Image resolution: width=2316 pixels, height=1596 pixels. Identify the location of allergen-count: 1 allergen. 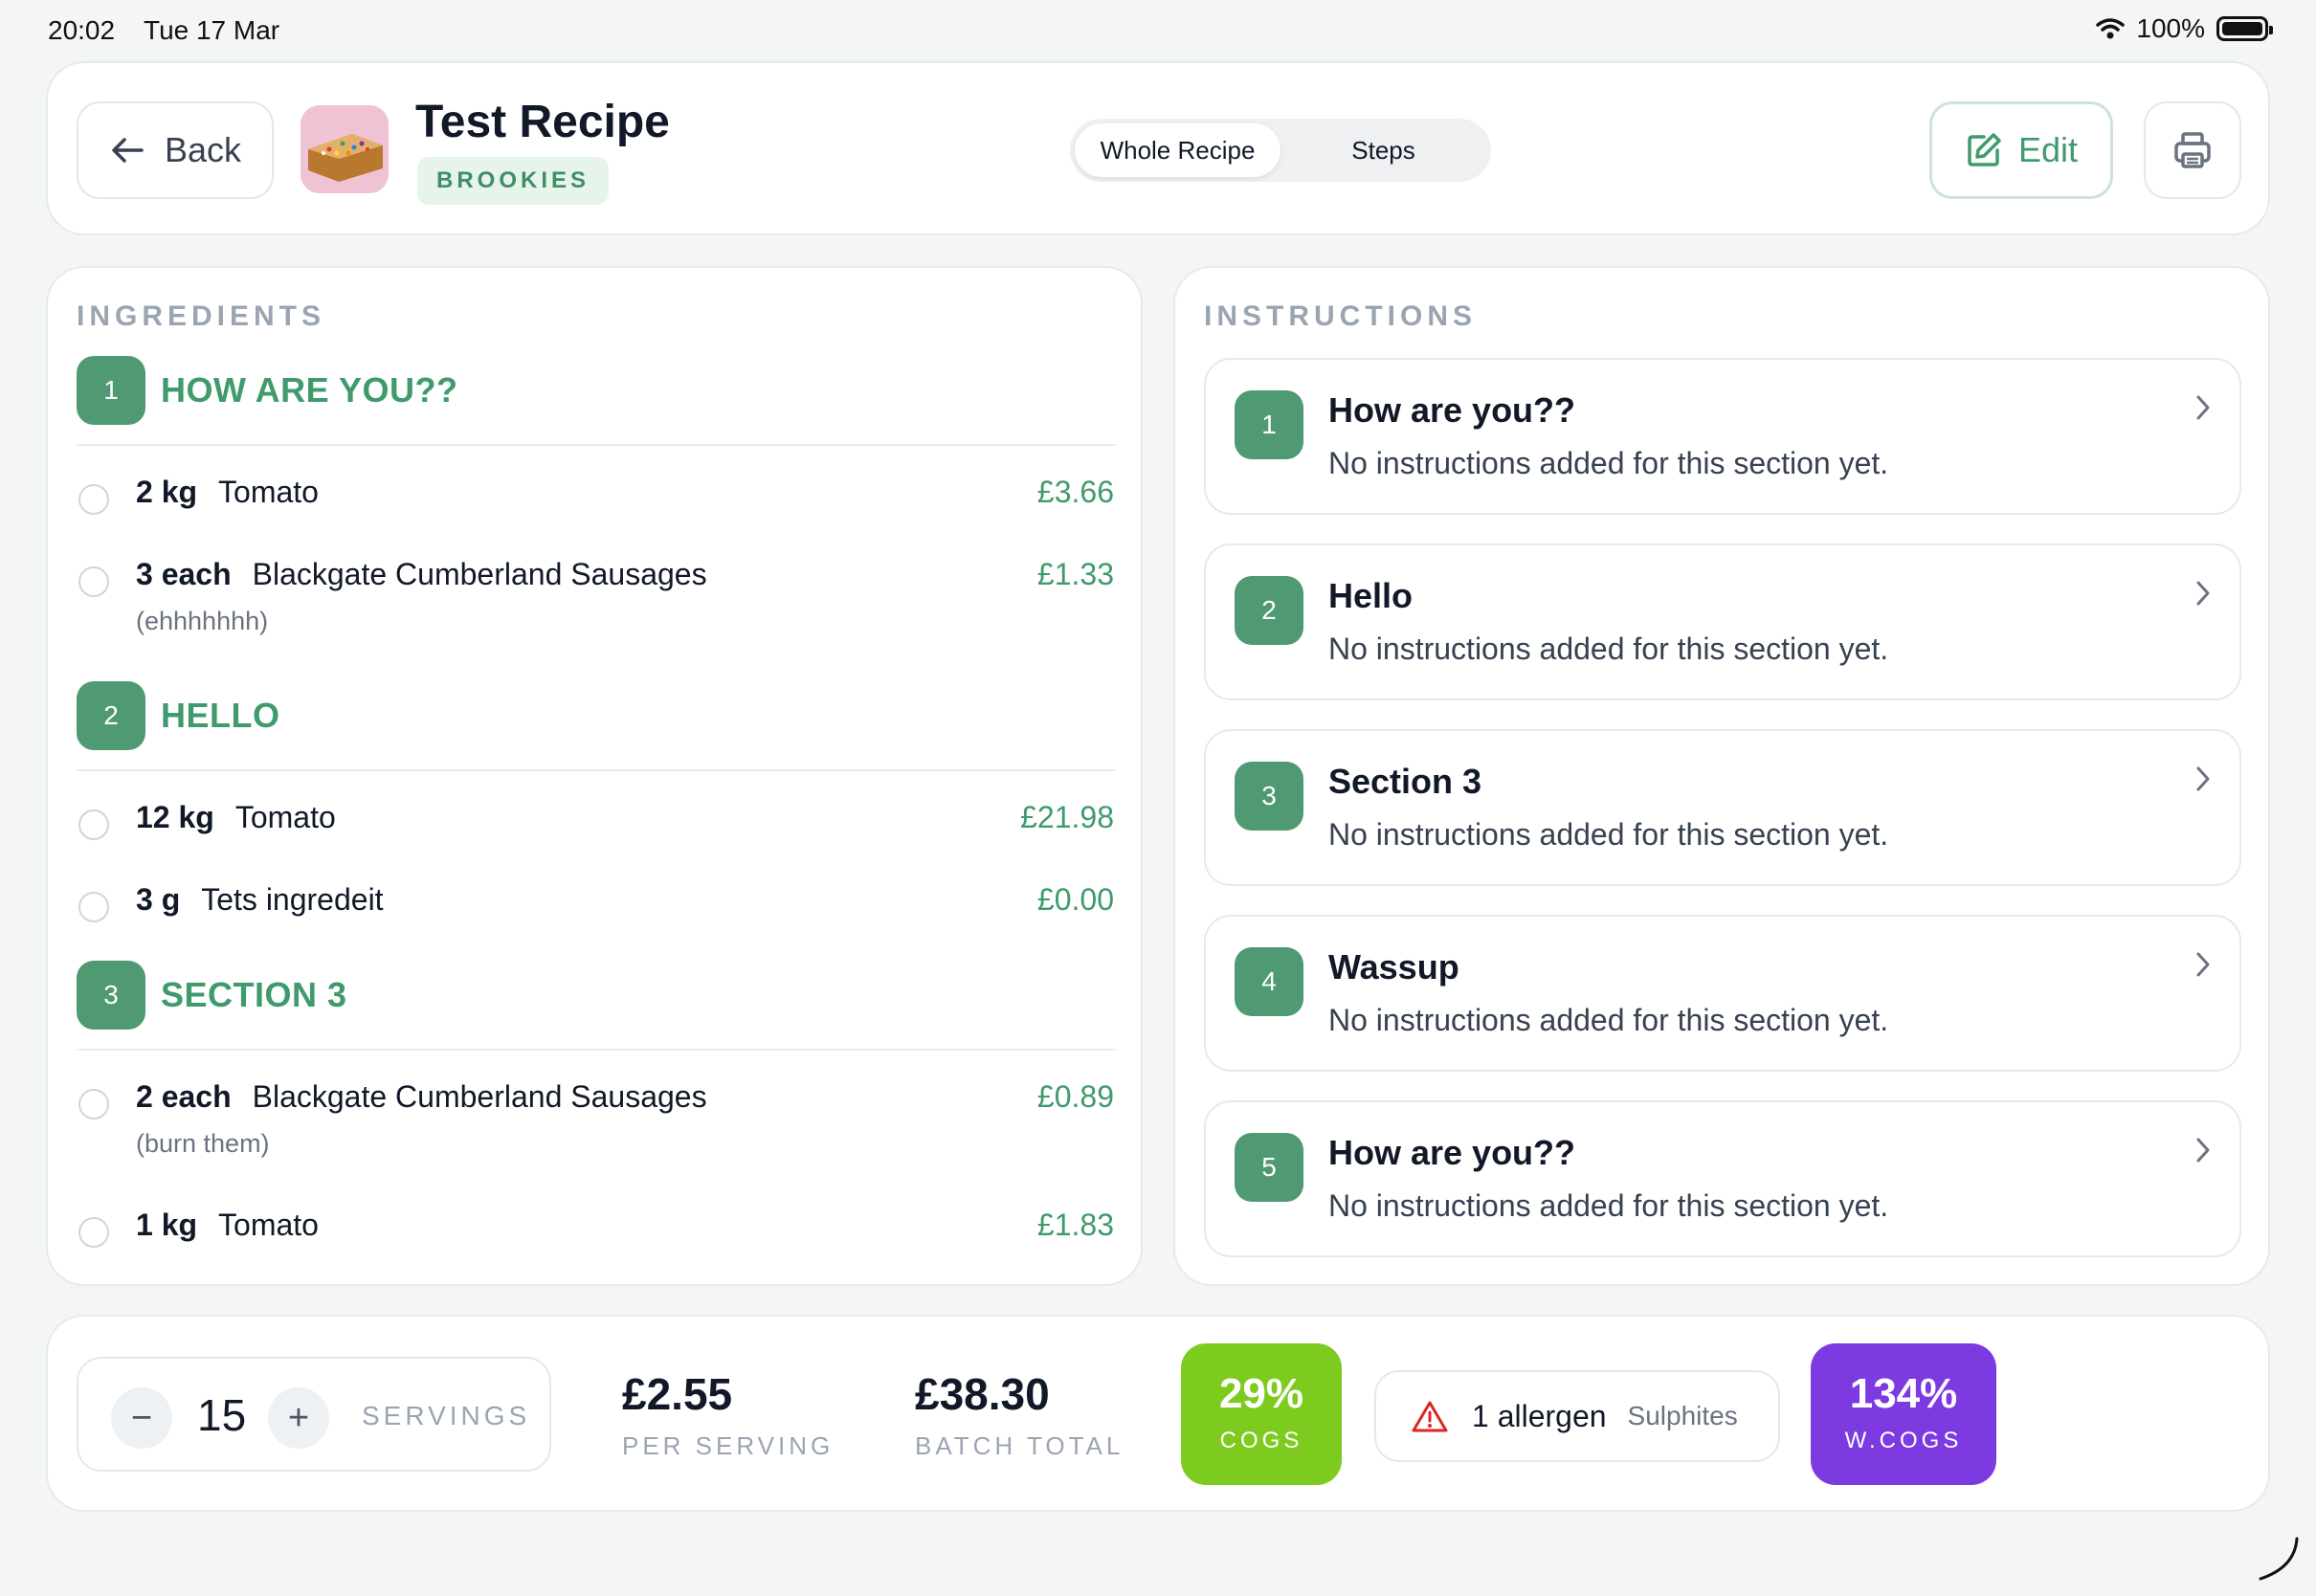
(1539, 1416).